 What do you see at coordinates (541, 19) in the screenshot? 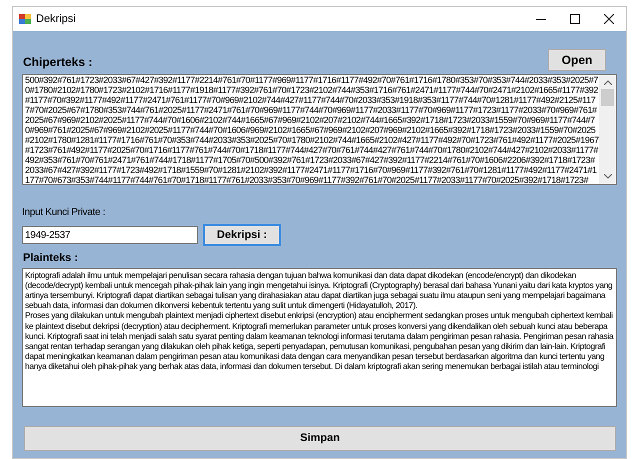
I see `minimize-icon` at bounding box center [541, 19].